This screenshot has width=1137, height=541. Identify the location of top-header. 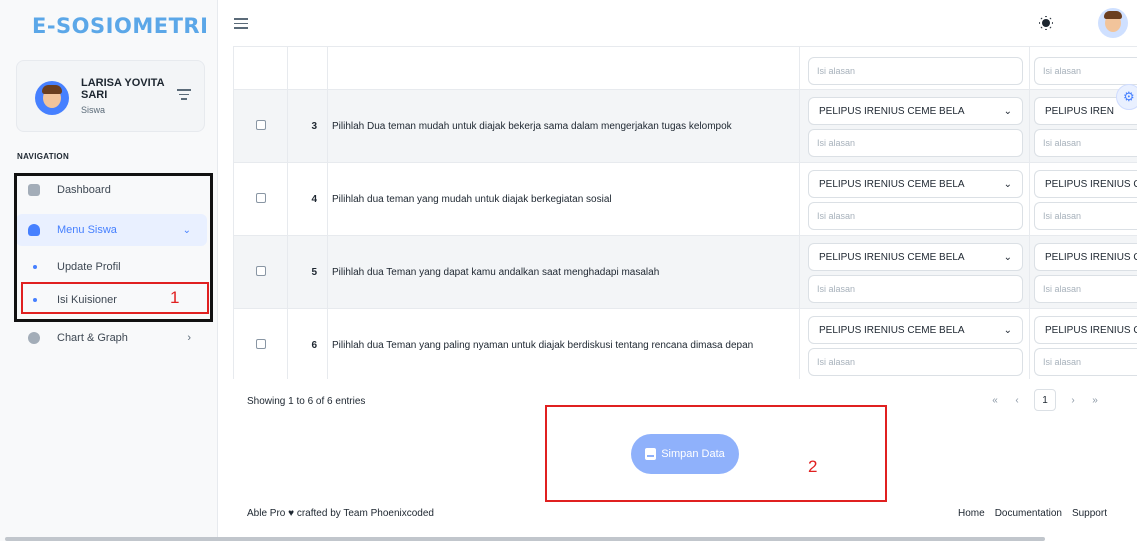
(677, 23).